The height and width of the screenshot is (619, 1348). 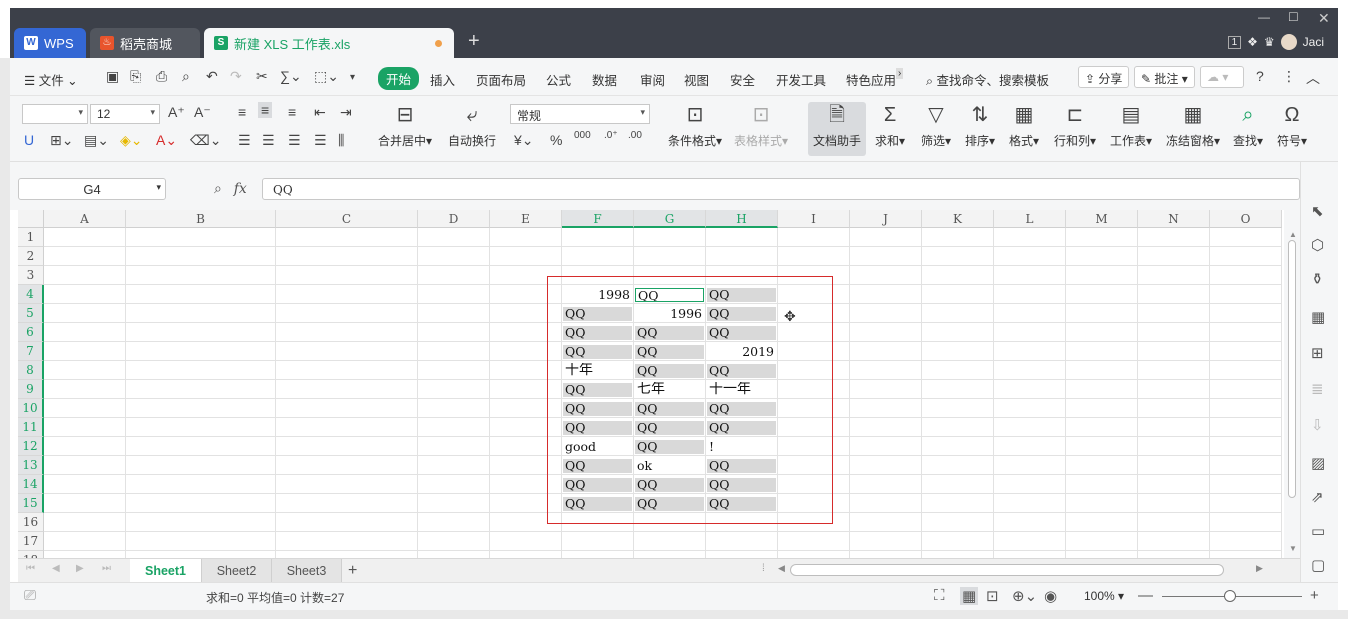 I want to click on row-header-6: 6, so click(x=31, y=332).